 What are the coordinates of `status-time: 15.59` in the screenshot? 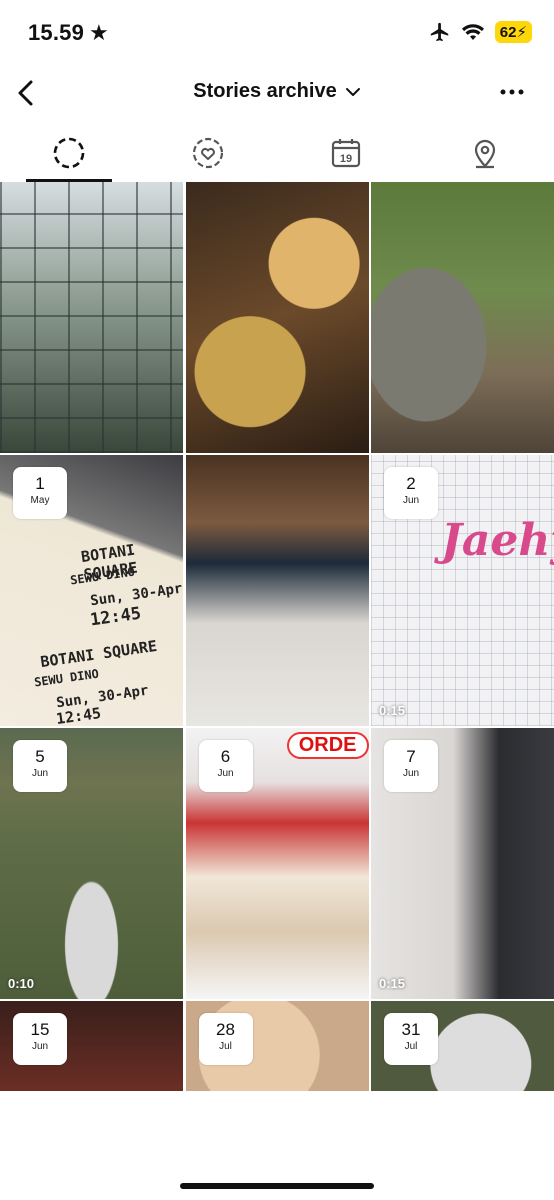 It's located at (56, 32).